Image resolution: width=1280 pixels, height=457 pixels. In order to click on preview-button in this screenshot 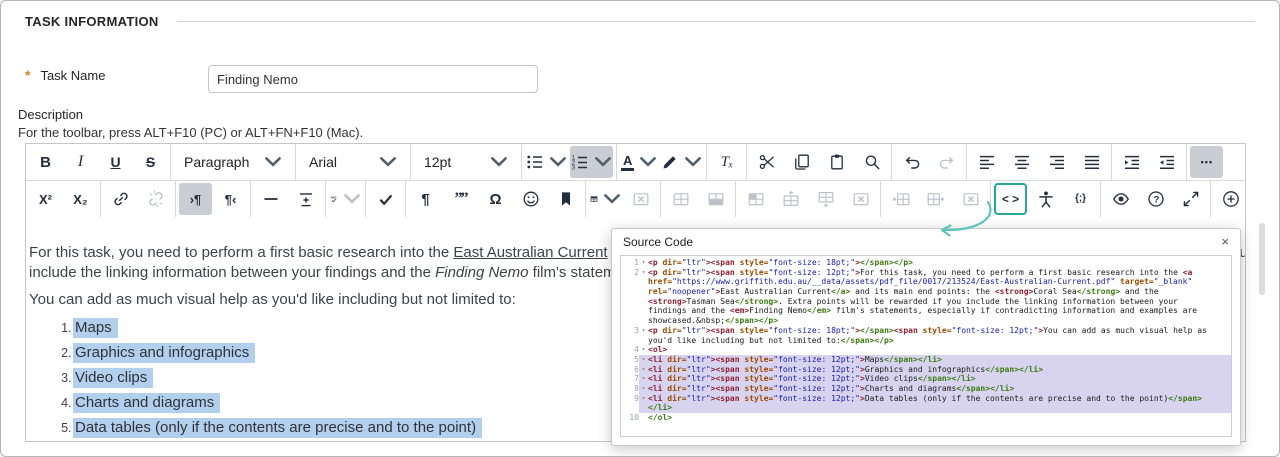, I will do `click(1120, 199)`.